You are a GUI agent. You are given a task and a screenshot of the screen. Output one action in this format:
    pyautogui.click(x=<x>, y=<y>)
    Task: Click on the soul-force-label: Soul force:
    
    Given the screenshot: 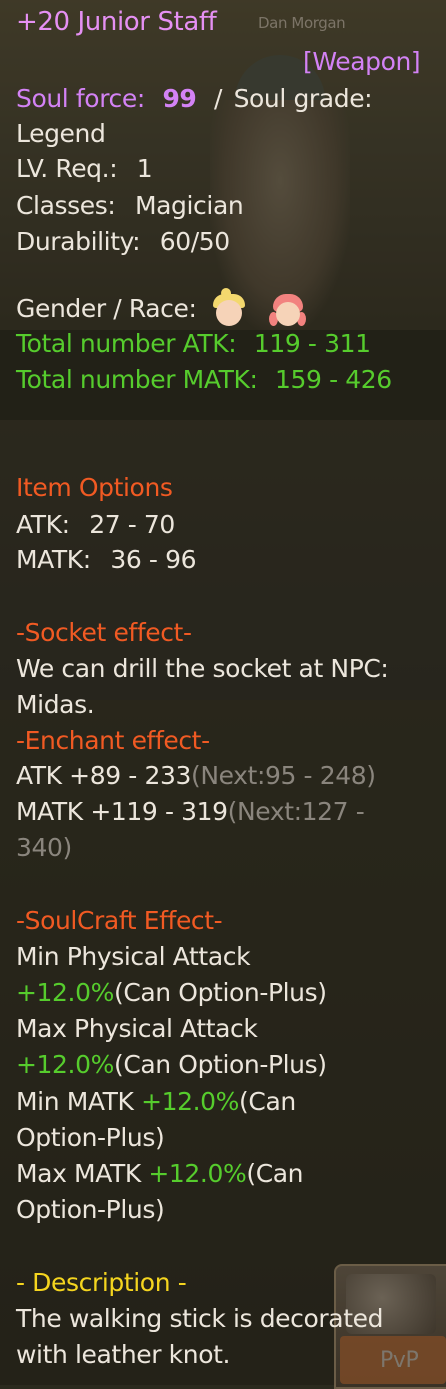 What is the action you would take?
    pyautogui.click(x=80, y=98)
    